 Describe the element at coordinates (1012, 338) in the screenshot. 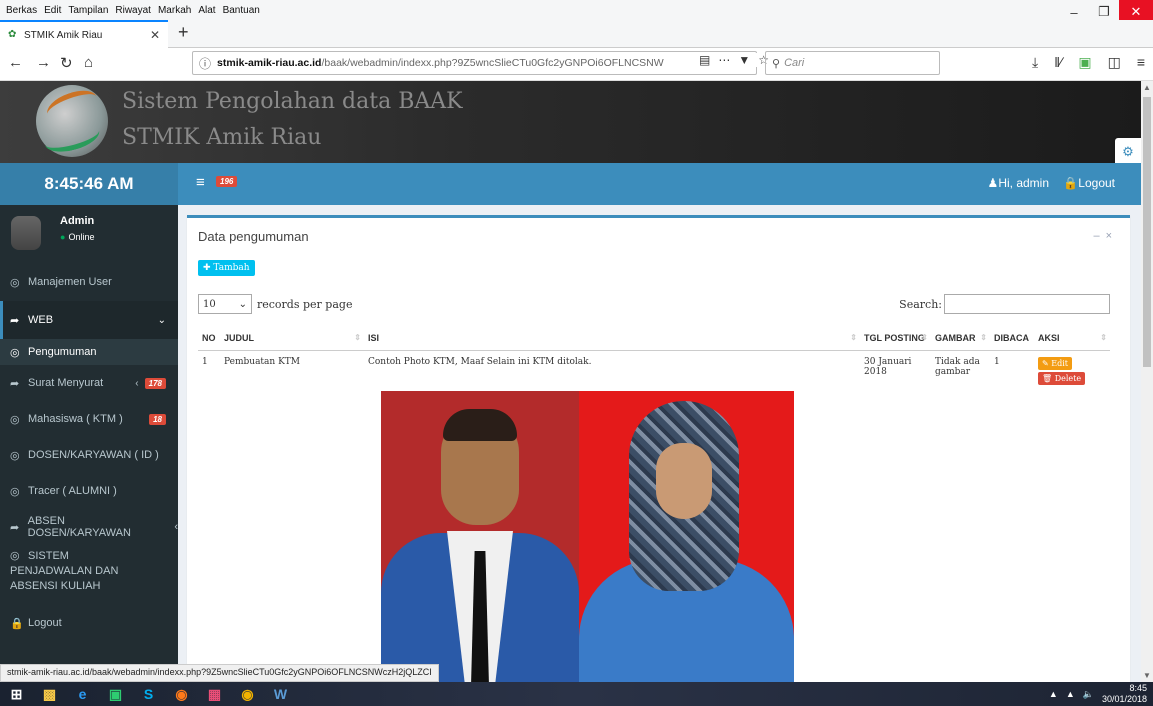

I see `col-dibaca: DIBACA` at that location.